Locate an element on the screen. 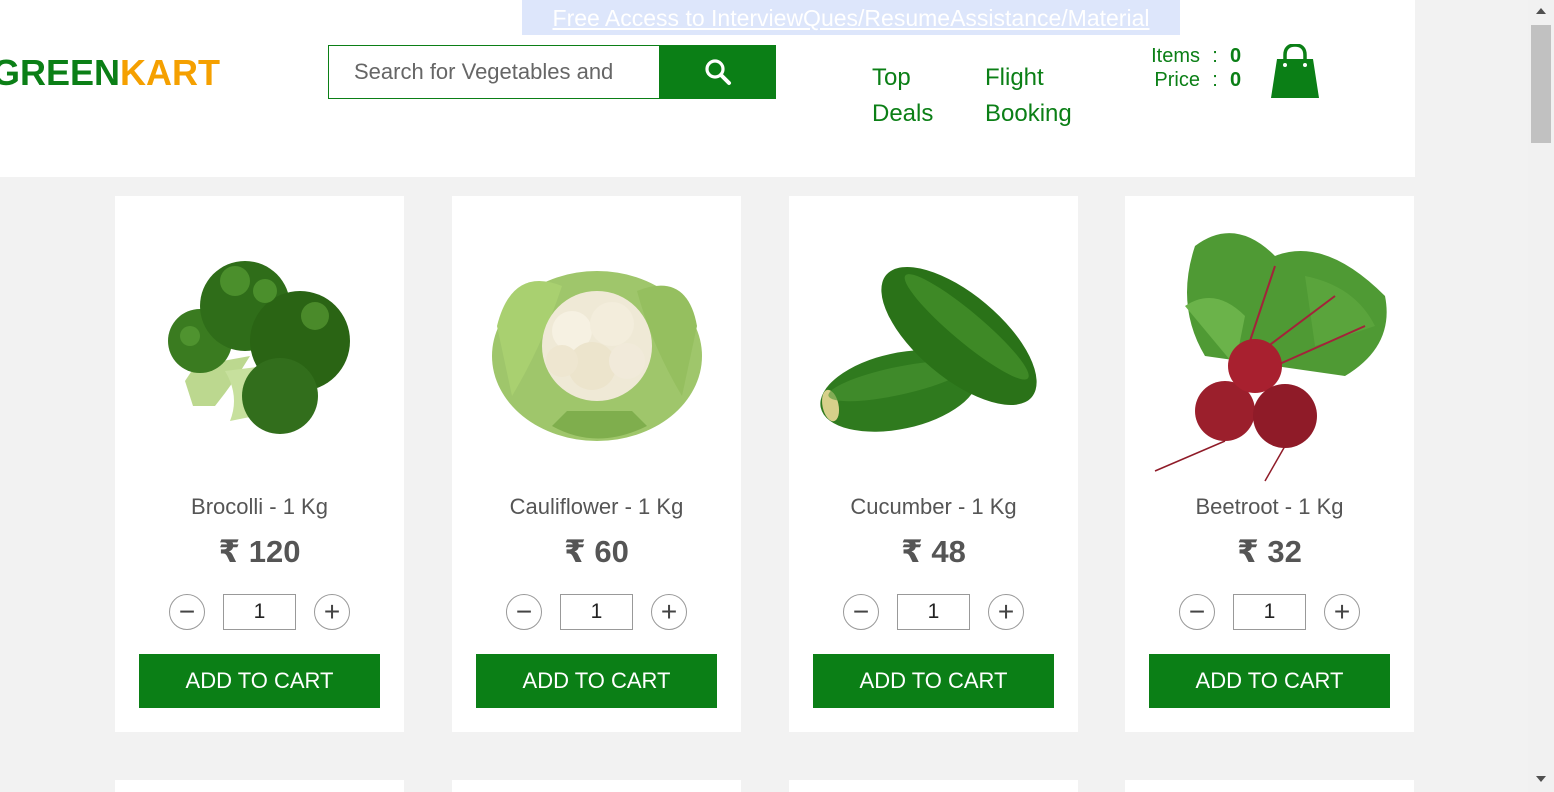 This screenshot has width=1554, height=792. product-price: ₹ 32 is located at coordinates (1269, 551).